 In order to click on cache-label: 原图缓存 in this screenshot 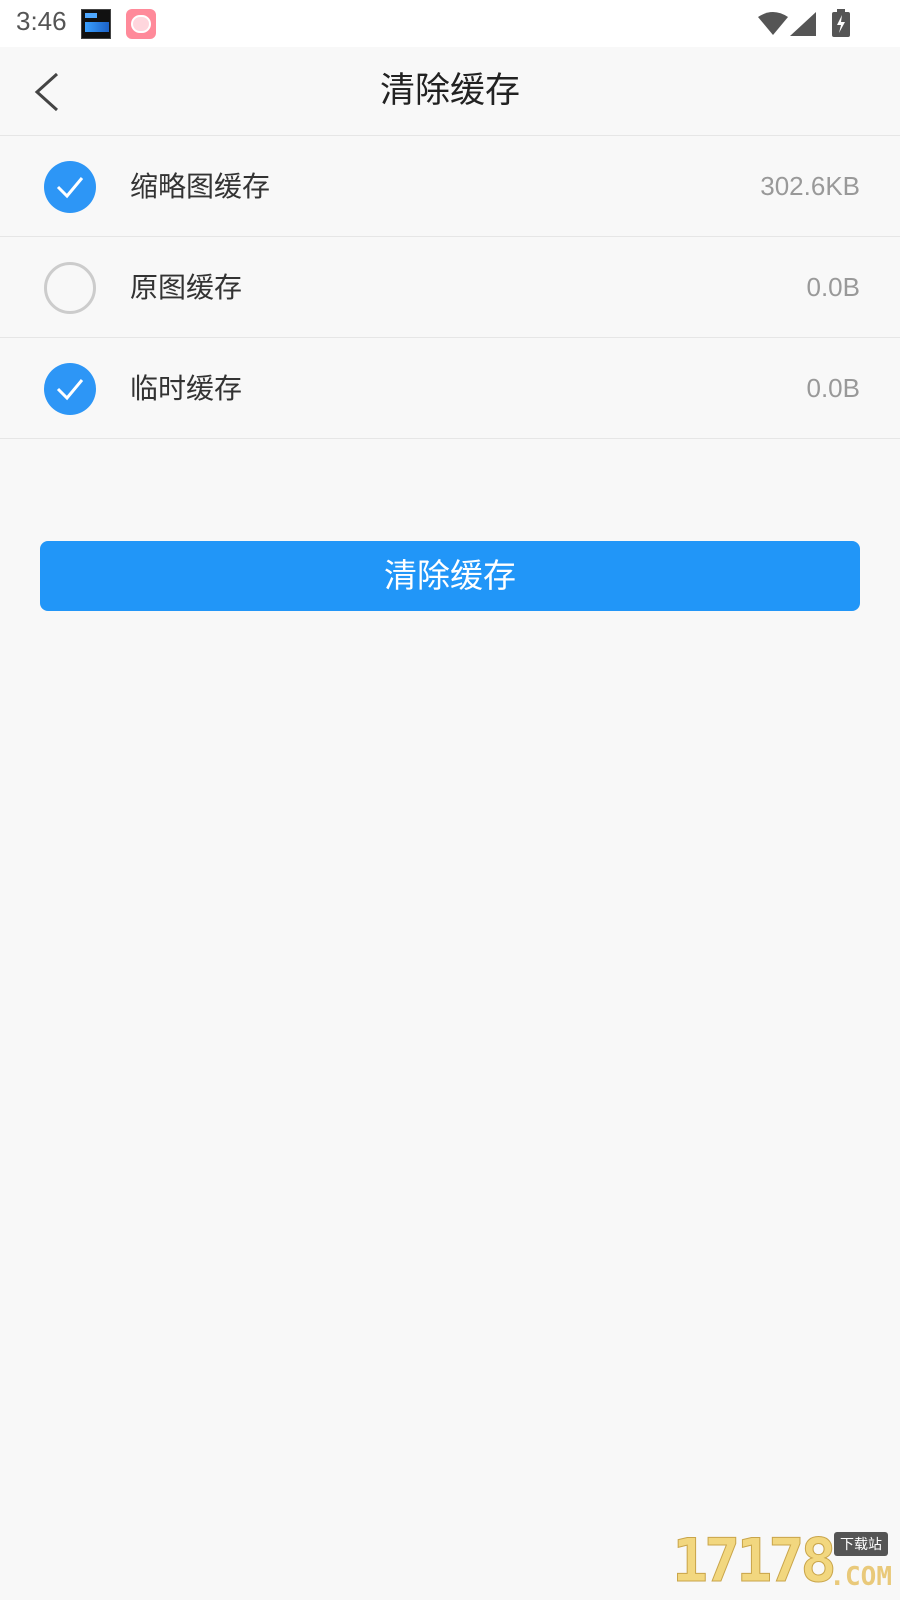, I will do `click(186, 287)`.